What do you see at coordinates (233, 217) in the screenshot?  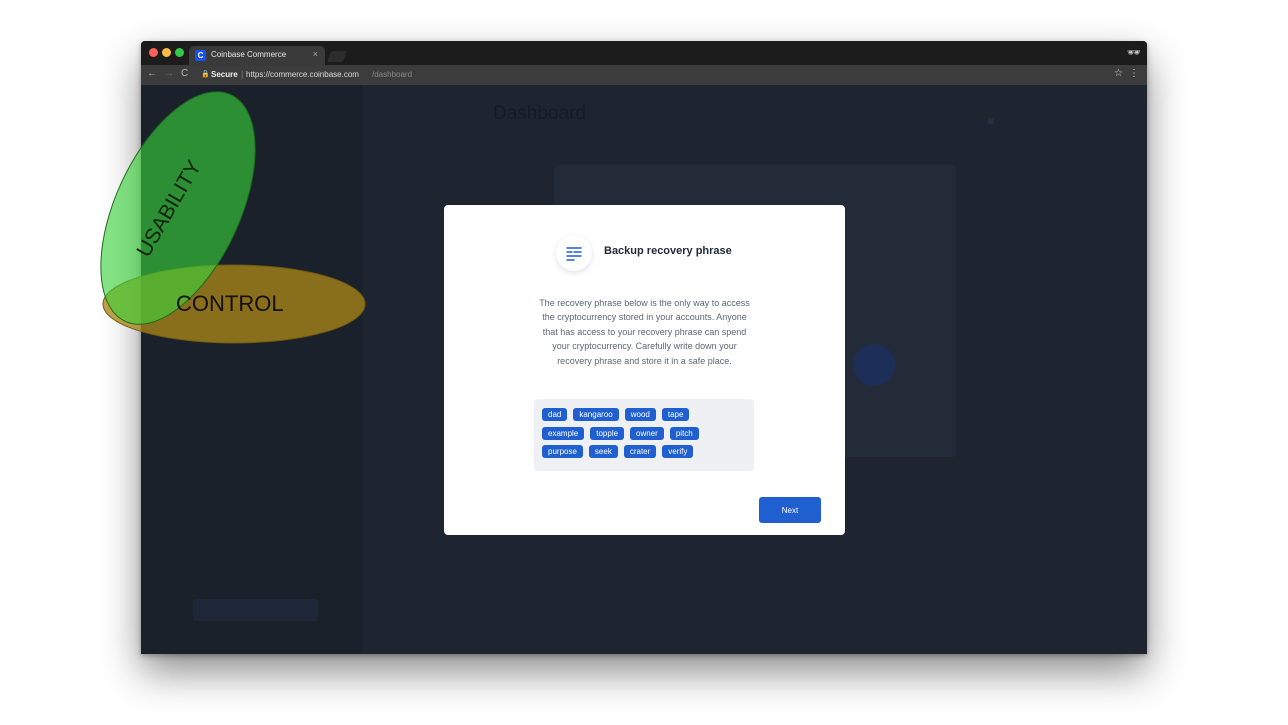 I see `usability-control-venn-overlay` at bounding box center [233, 217].